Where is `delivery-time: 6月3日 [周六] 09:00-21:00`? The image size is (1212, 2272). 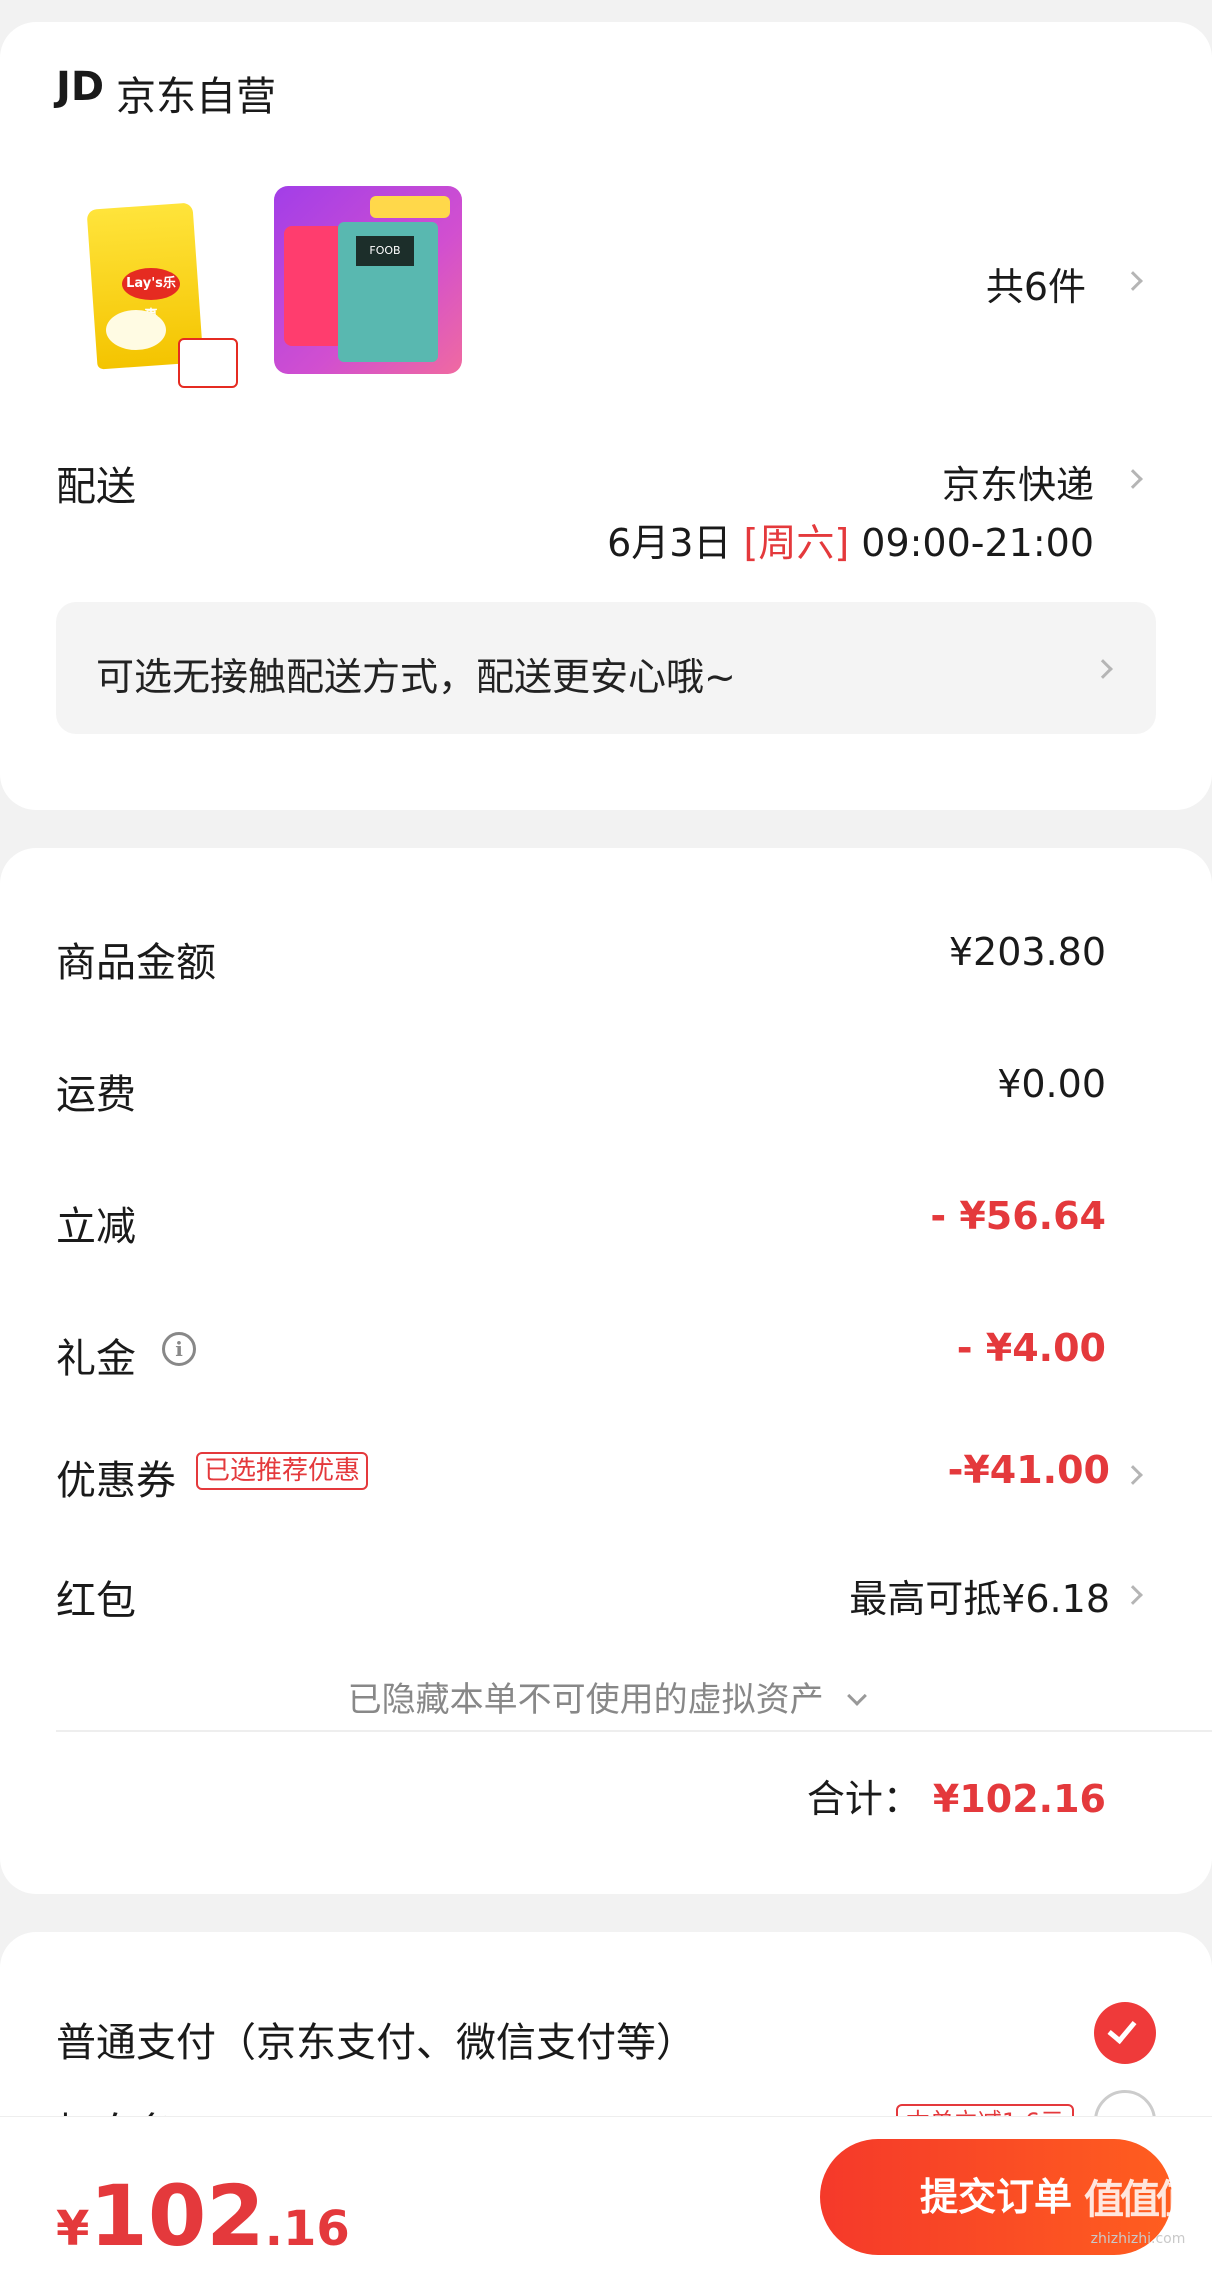 delivery-time: 6月3日 [周六] 09:00-21:00 is located at coordinates (850, 539).